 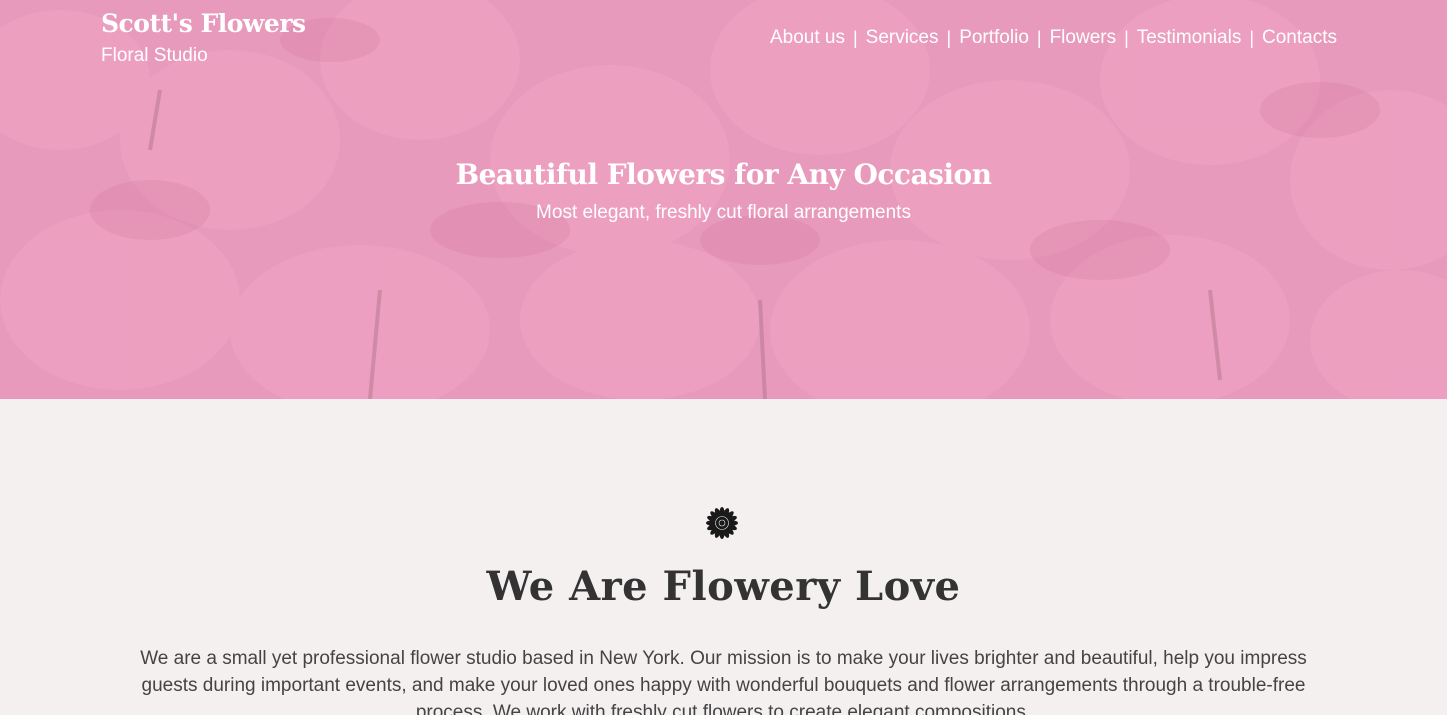 What do you see at coordinates (1189, 38) in the screenshot?
I see `nav-testimonials: Testimonials` at bounding box center [1189, 38].